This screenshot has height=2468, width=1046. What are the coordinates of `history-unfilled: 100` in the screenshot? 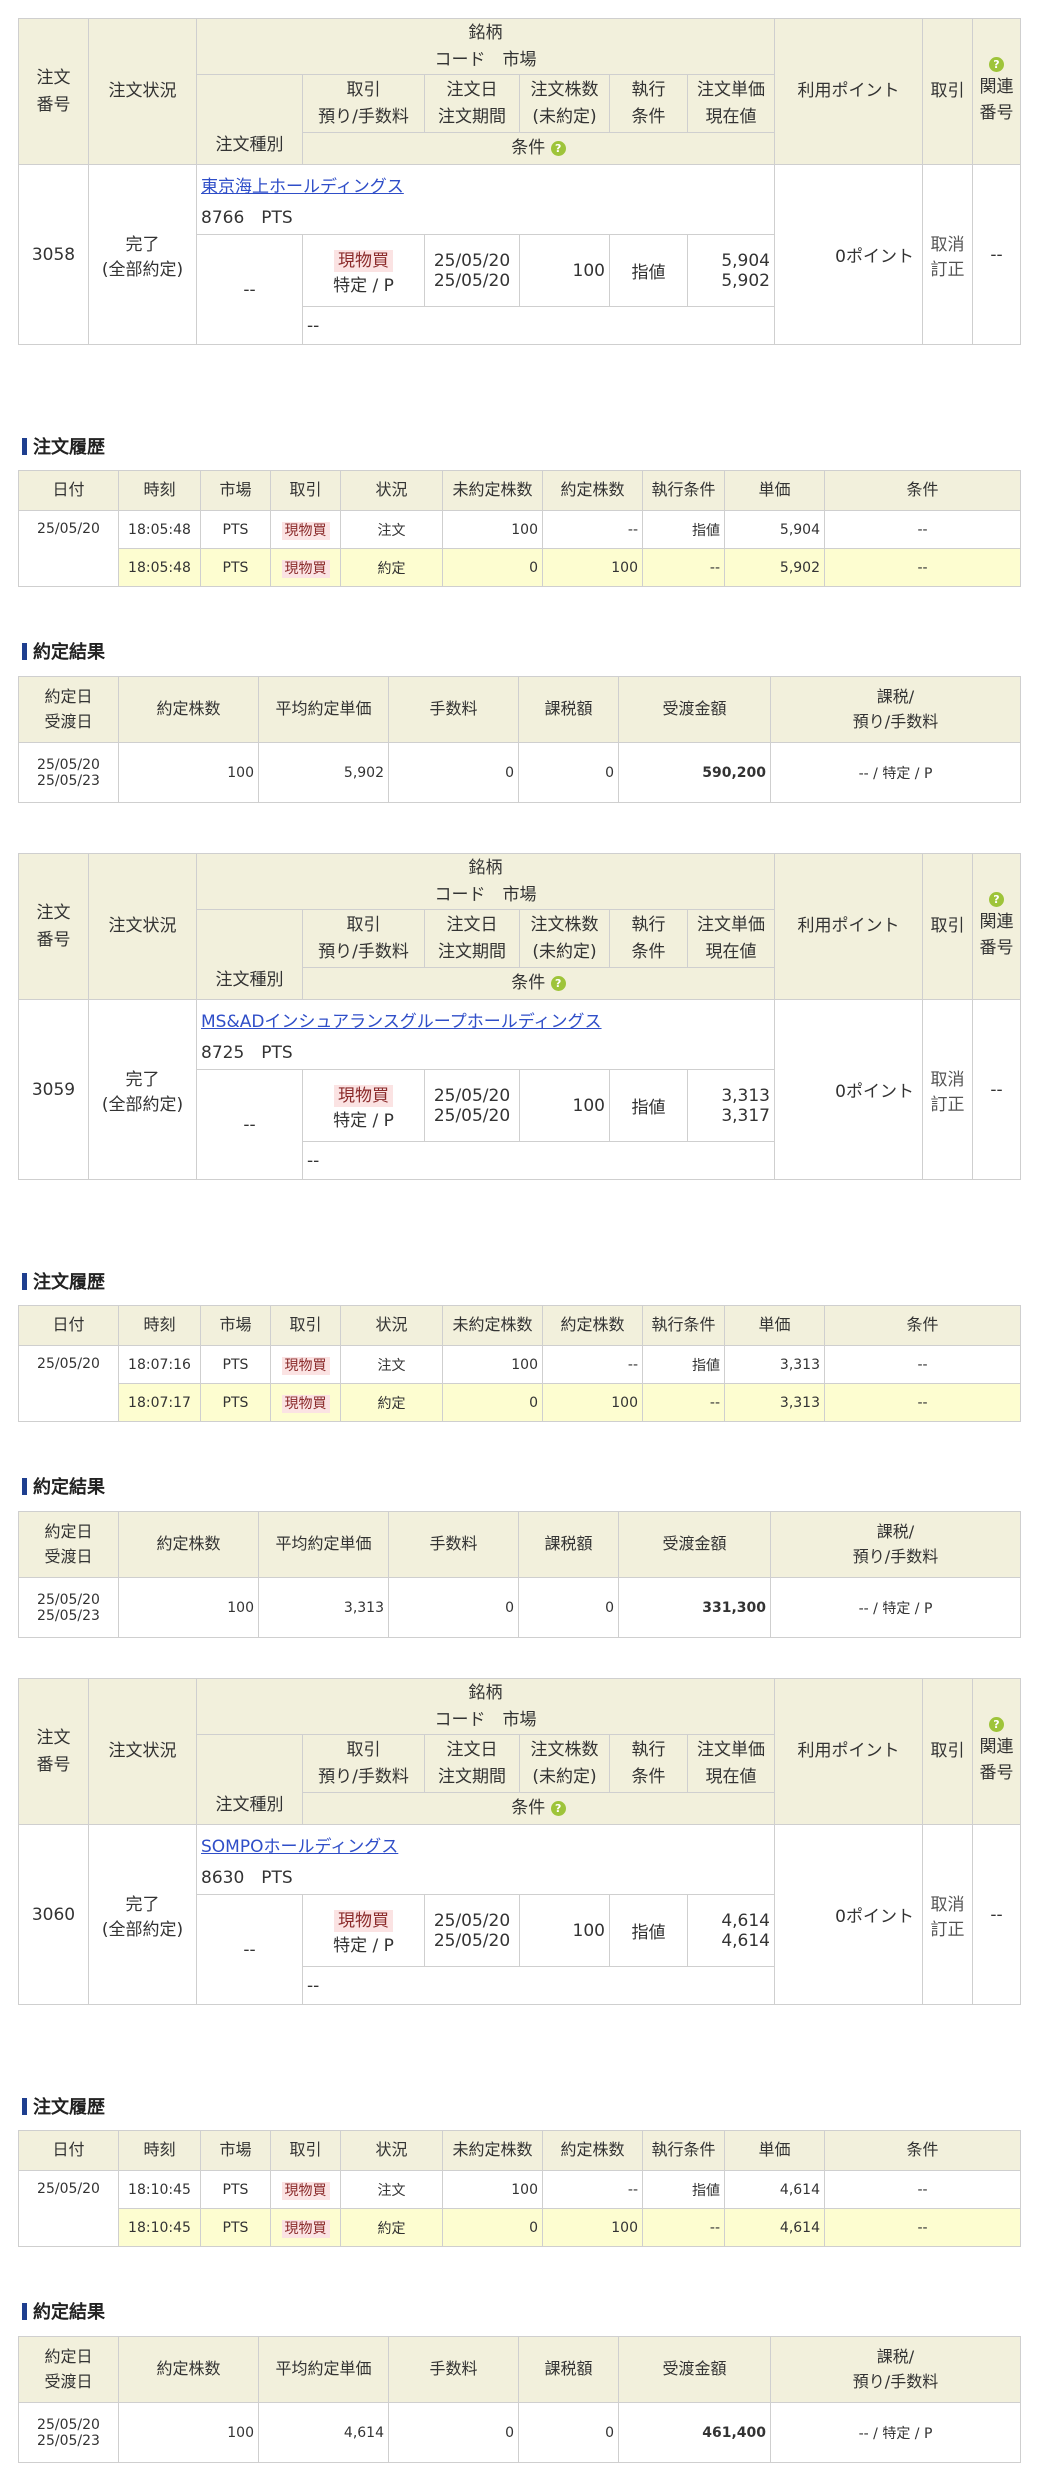 It's located at (492, 529).